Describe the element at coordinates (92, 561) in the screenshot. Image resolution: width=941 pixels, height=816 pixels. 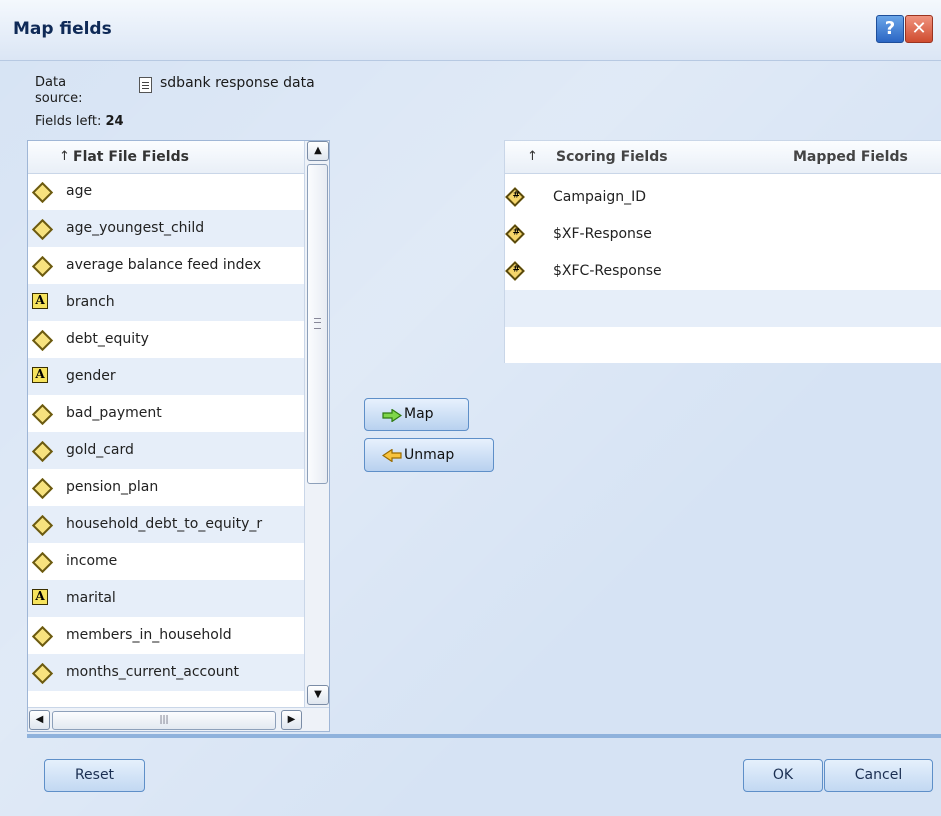
I see `field-name: income` at that location.